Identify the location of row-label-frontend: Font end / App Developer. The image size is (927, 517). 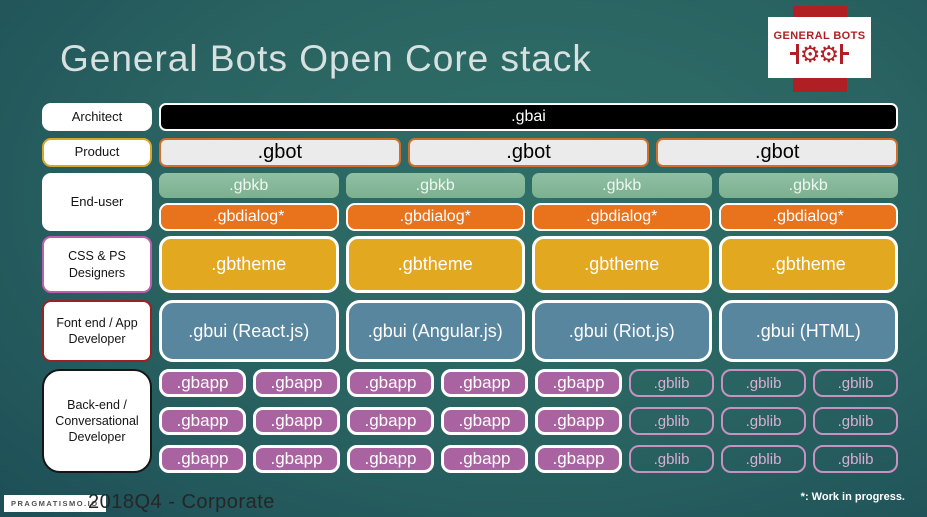
(97, 331).